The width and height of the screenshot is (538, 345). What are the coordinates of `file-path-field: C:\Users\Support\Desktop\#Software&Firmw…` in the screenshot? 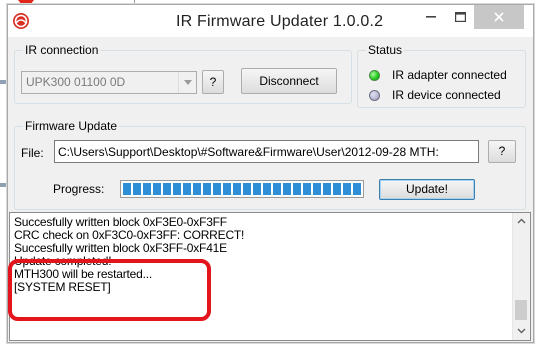 It's located at (266, 151).